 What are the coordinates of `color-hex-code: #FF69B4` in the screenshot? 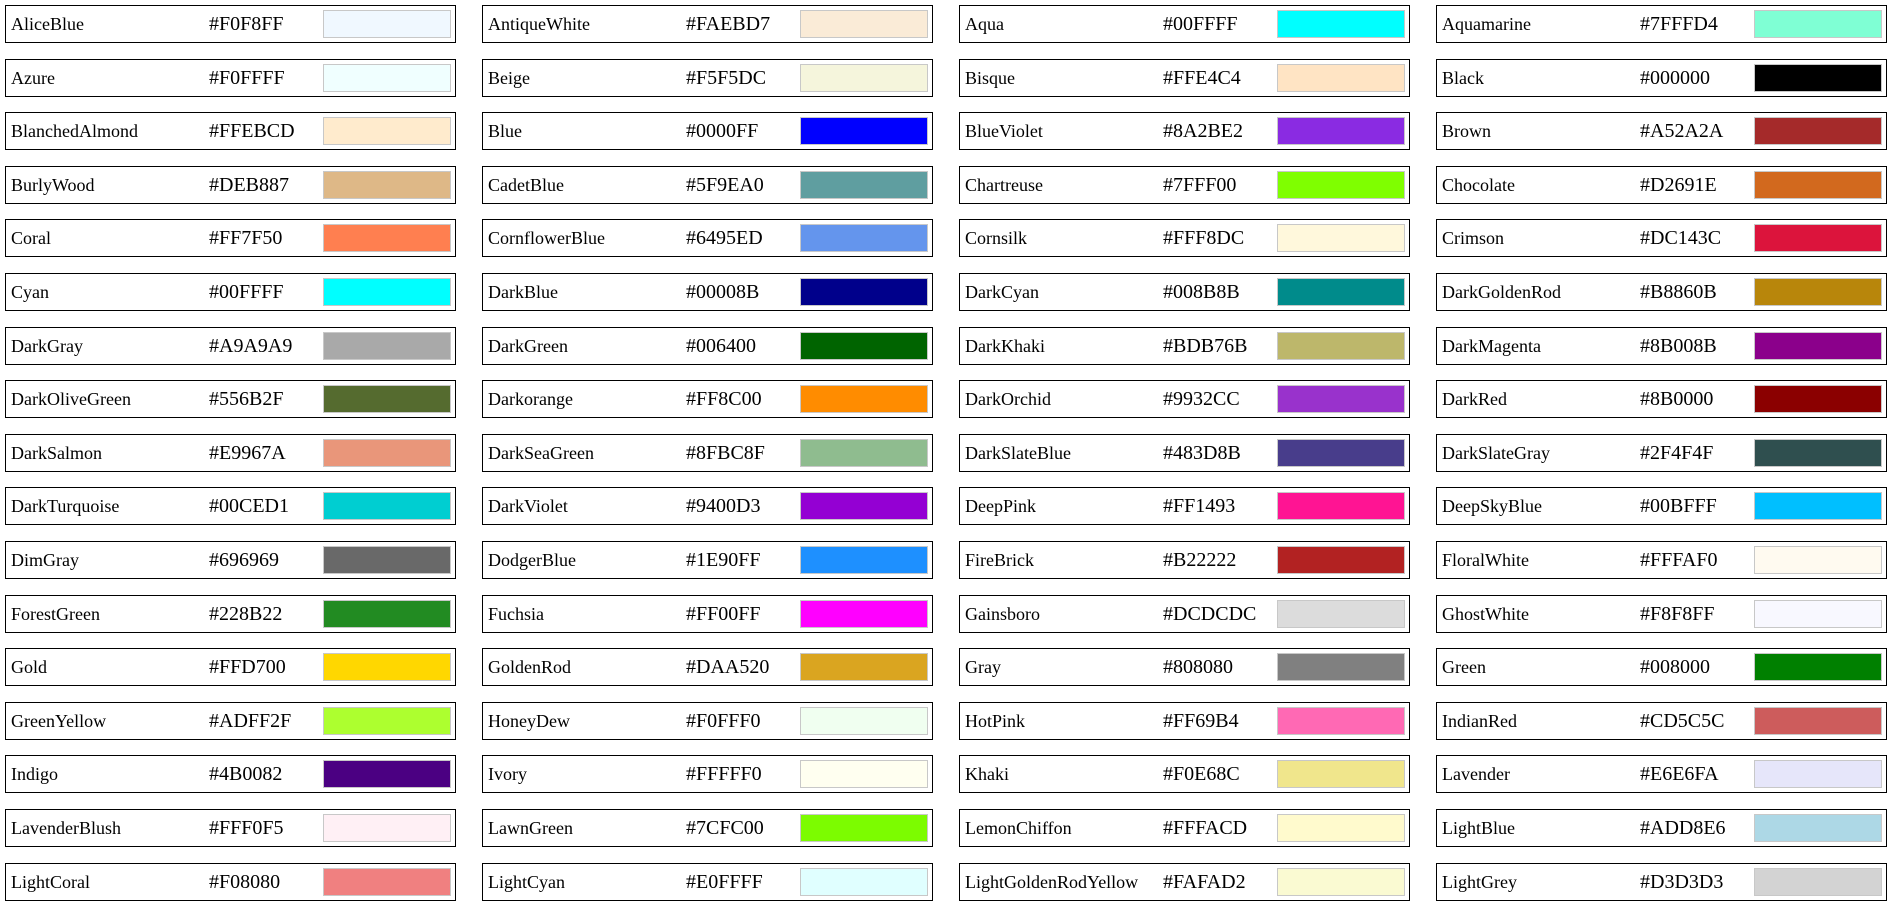 It's located at (1201, 720).